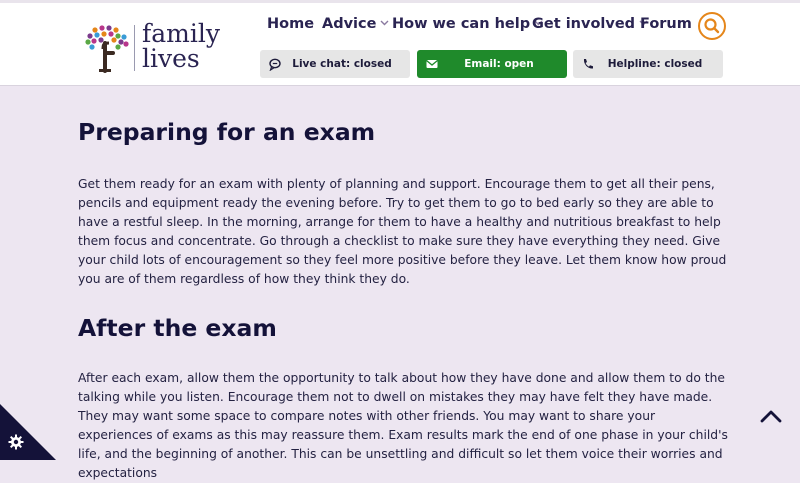 This screenshot has width=800, height=483. What do you see at coordinates (275, 64) in the screenshot?
I see `chat-icon` at bounding box center [275, 64].